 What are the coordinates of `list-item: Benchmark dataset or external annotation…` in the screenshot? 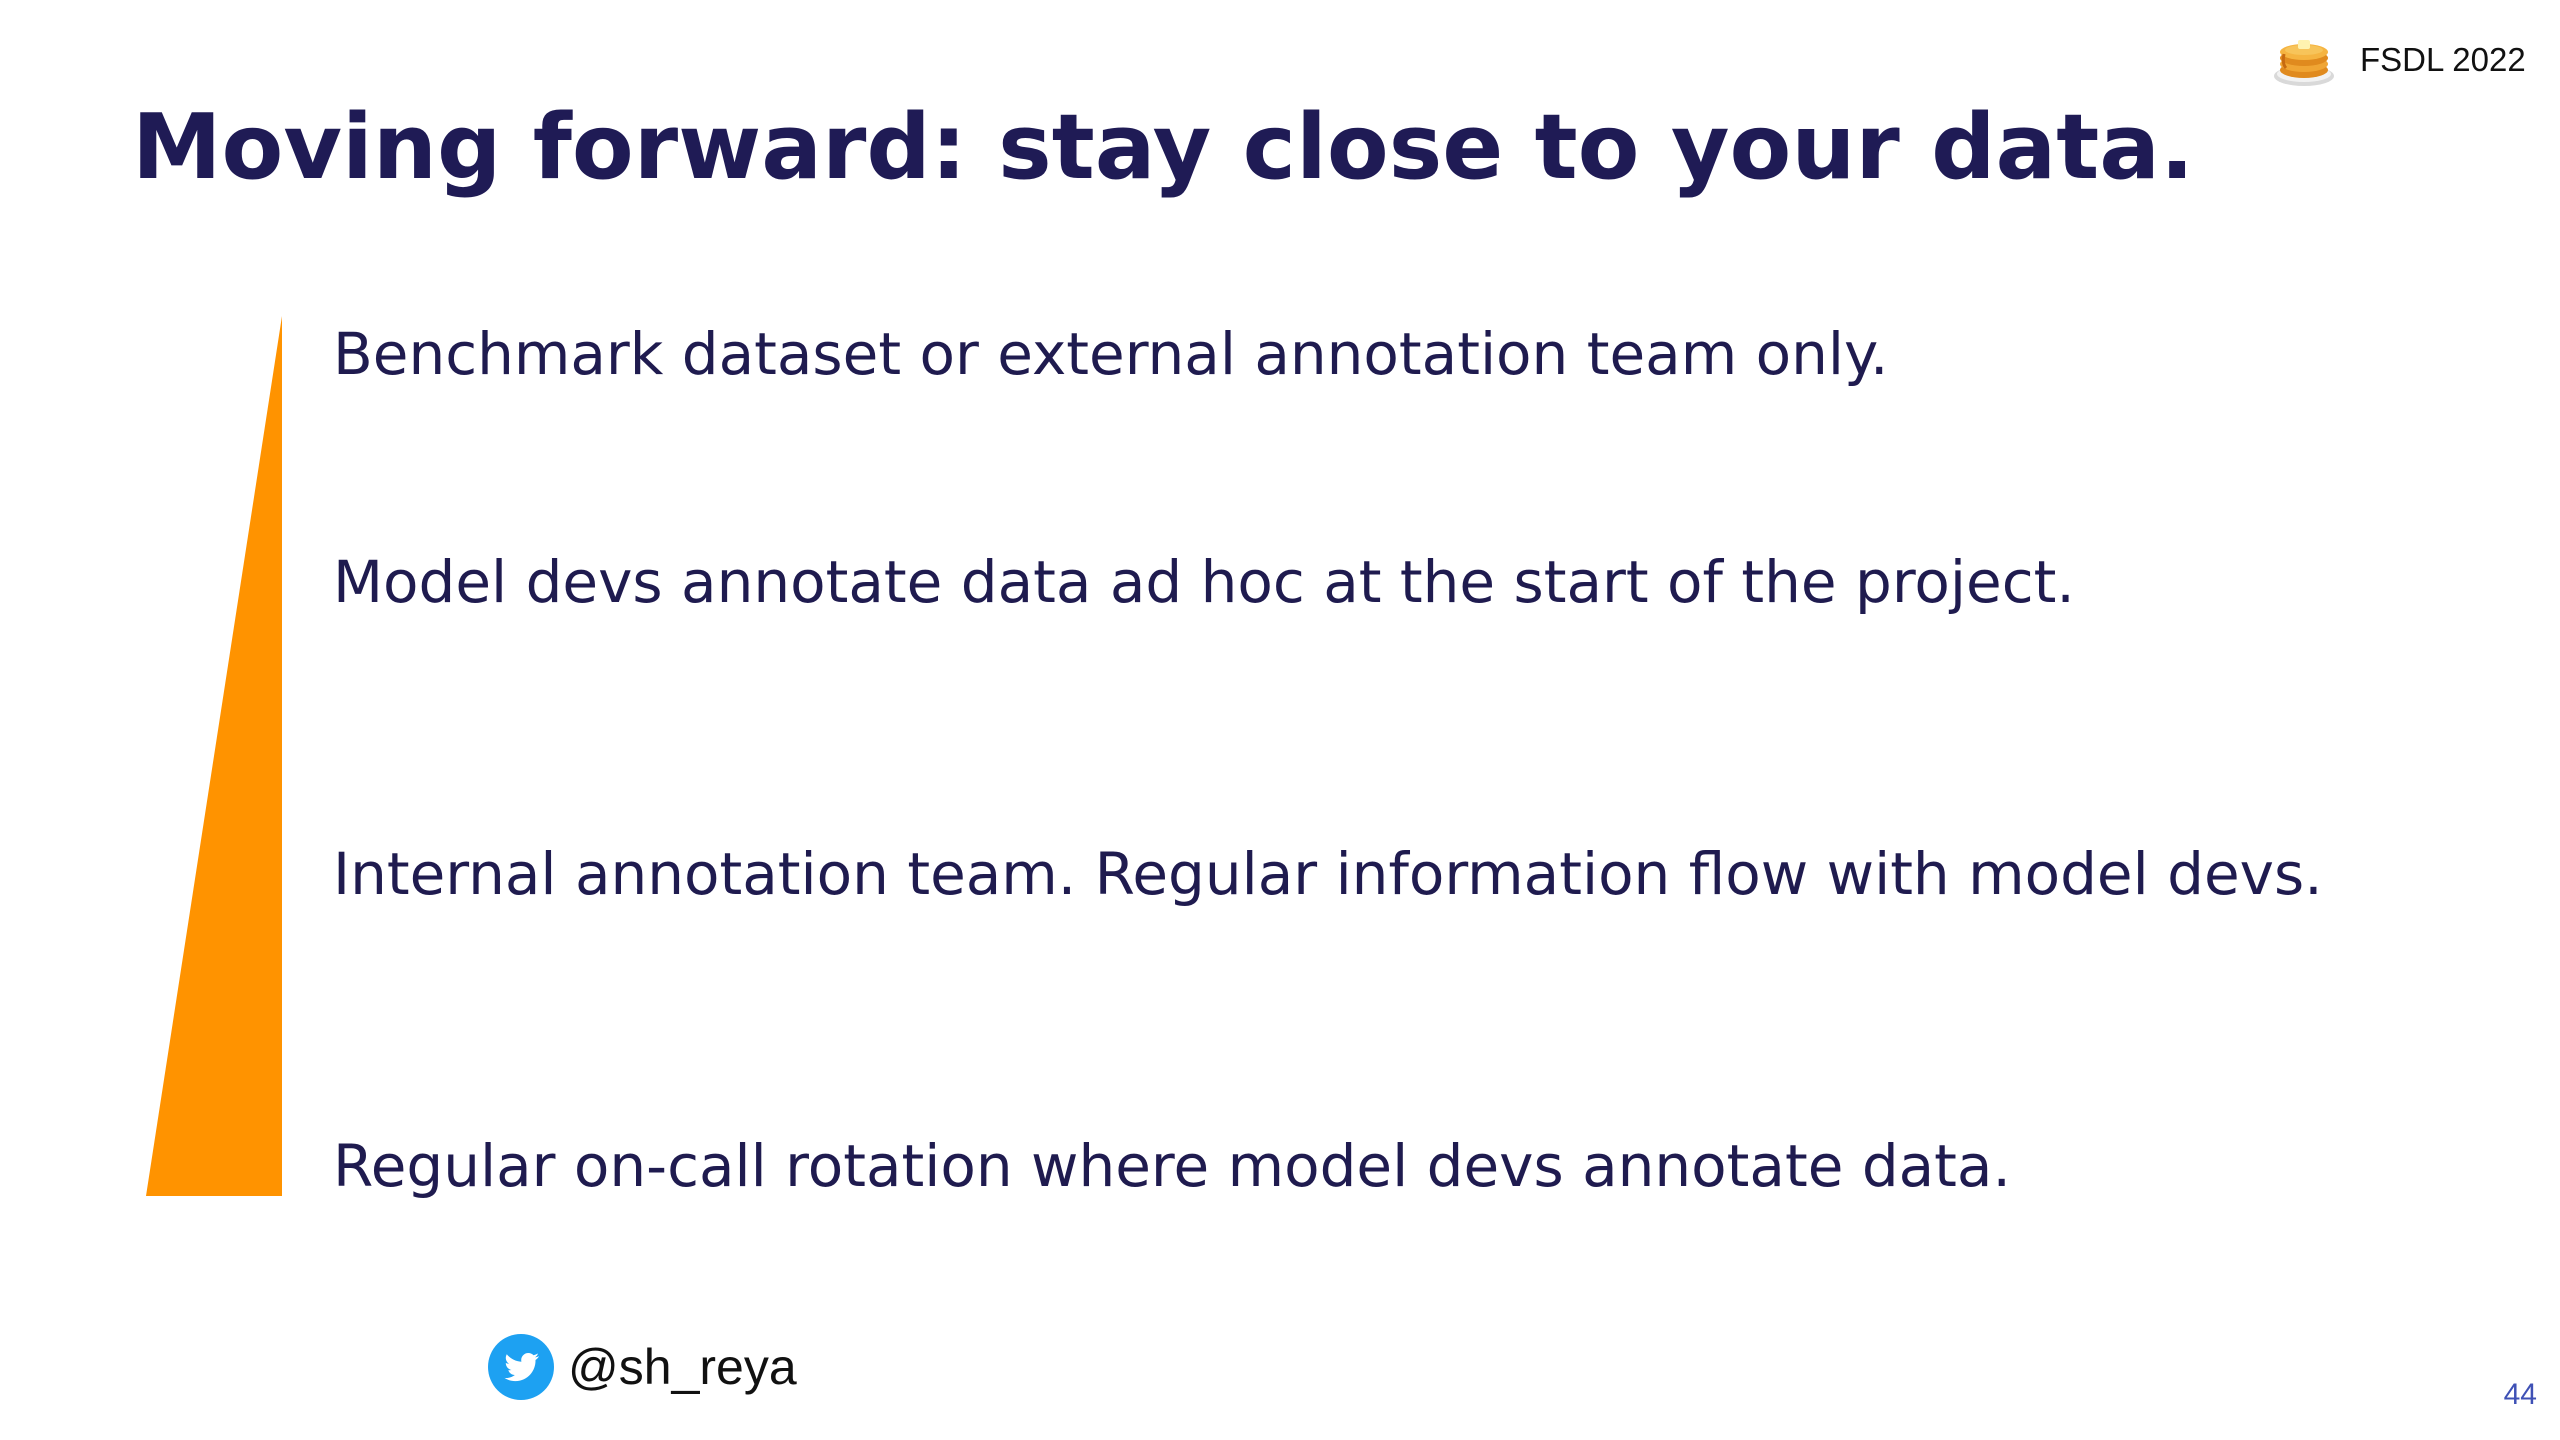 It's located at (1111, 354).